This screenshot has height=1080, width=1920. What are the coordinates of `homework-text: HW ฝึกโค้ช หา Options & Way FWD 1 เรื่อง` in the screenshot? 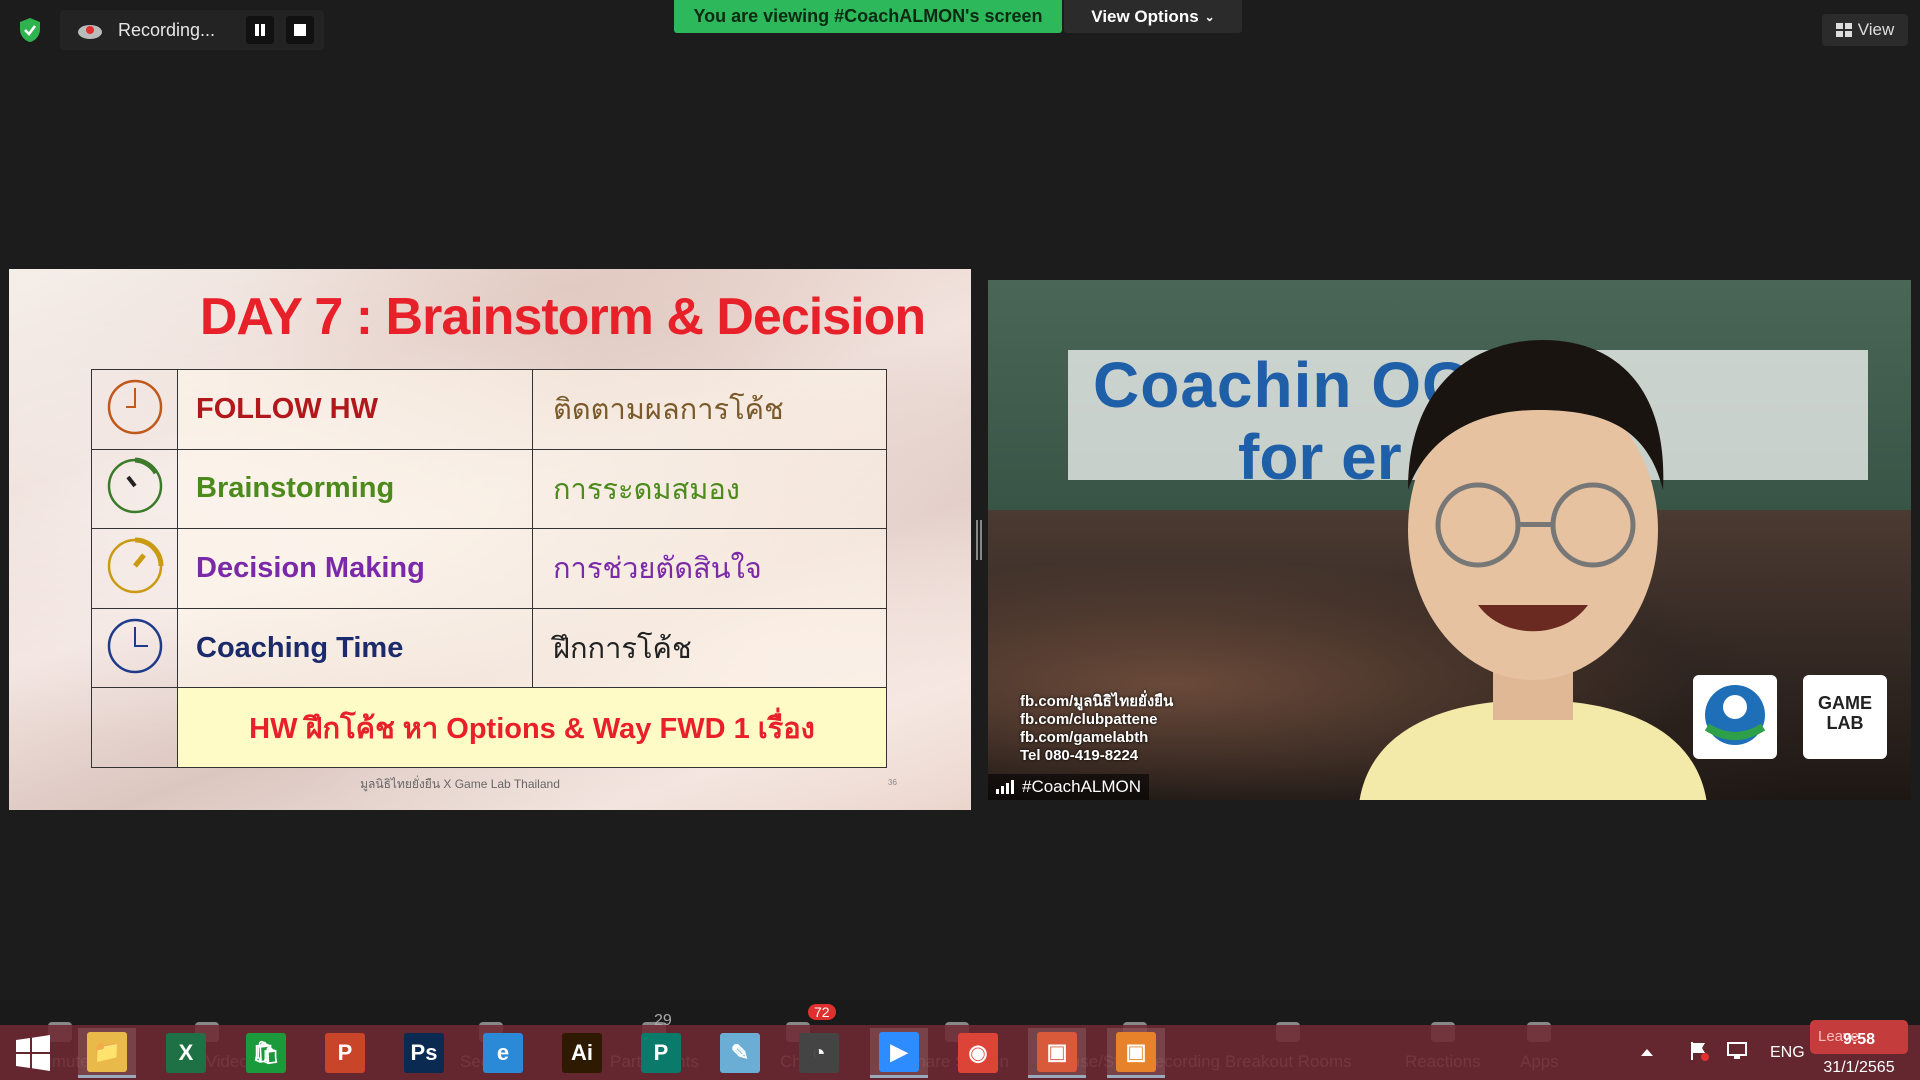 It's located at (532, 727).